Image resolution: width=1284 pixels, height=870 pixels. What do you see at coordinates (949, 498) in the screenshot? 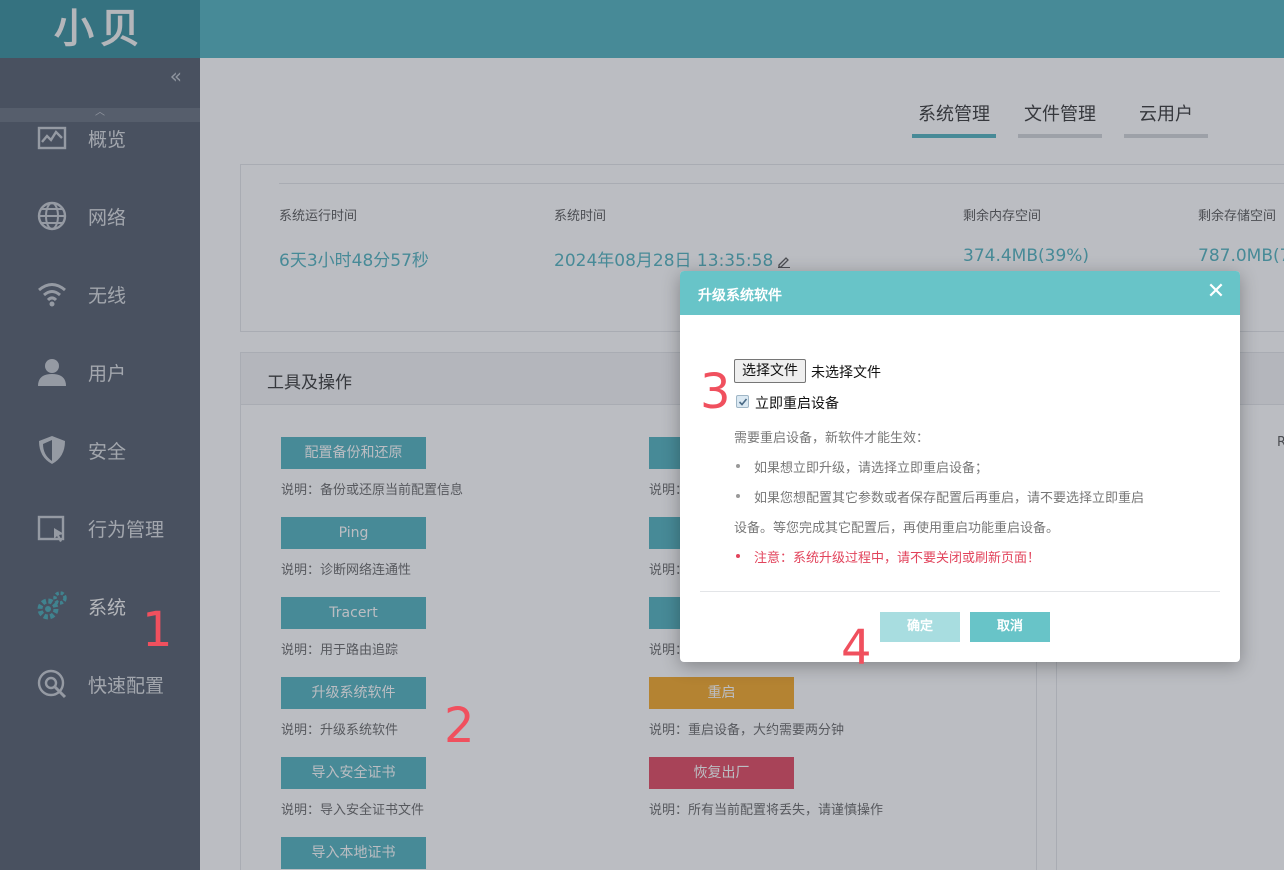
I see `tip-item-2-line-1: 如果您想配置其它参数或者保存配置后再重启，请不要选择立即重启` at bounding box center [949, 498].